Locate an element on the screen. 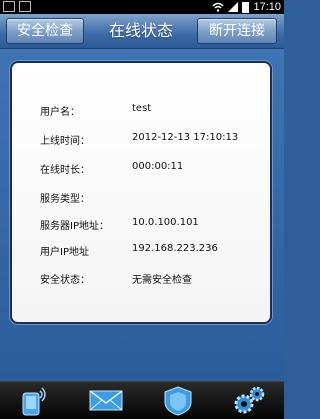 The height and width of the screenshot is (419, 320). info-value: 192.168.223.236 is located at coordinates (175, 248).